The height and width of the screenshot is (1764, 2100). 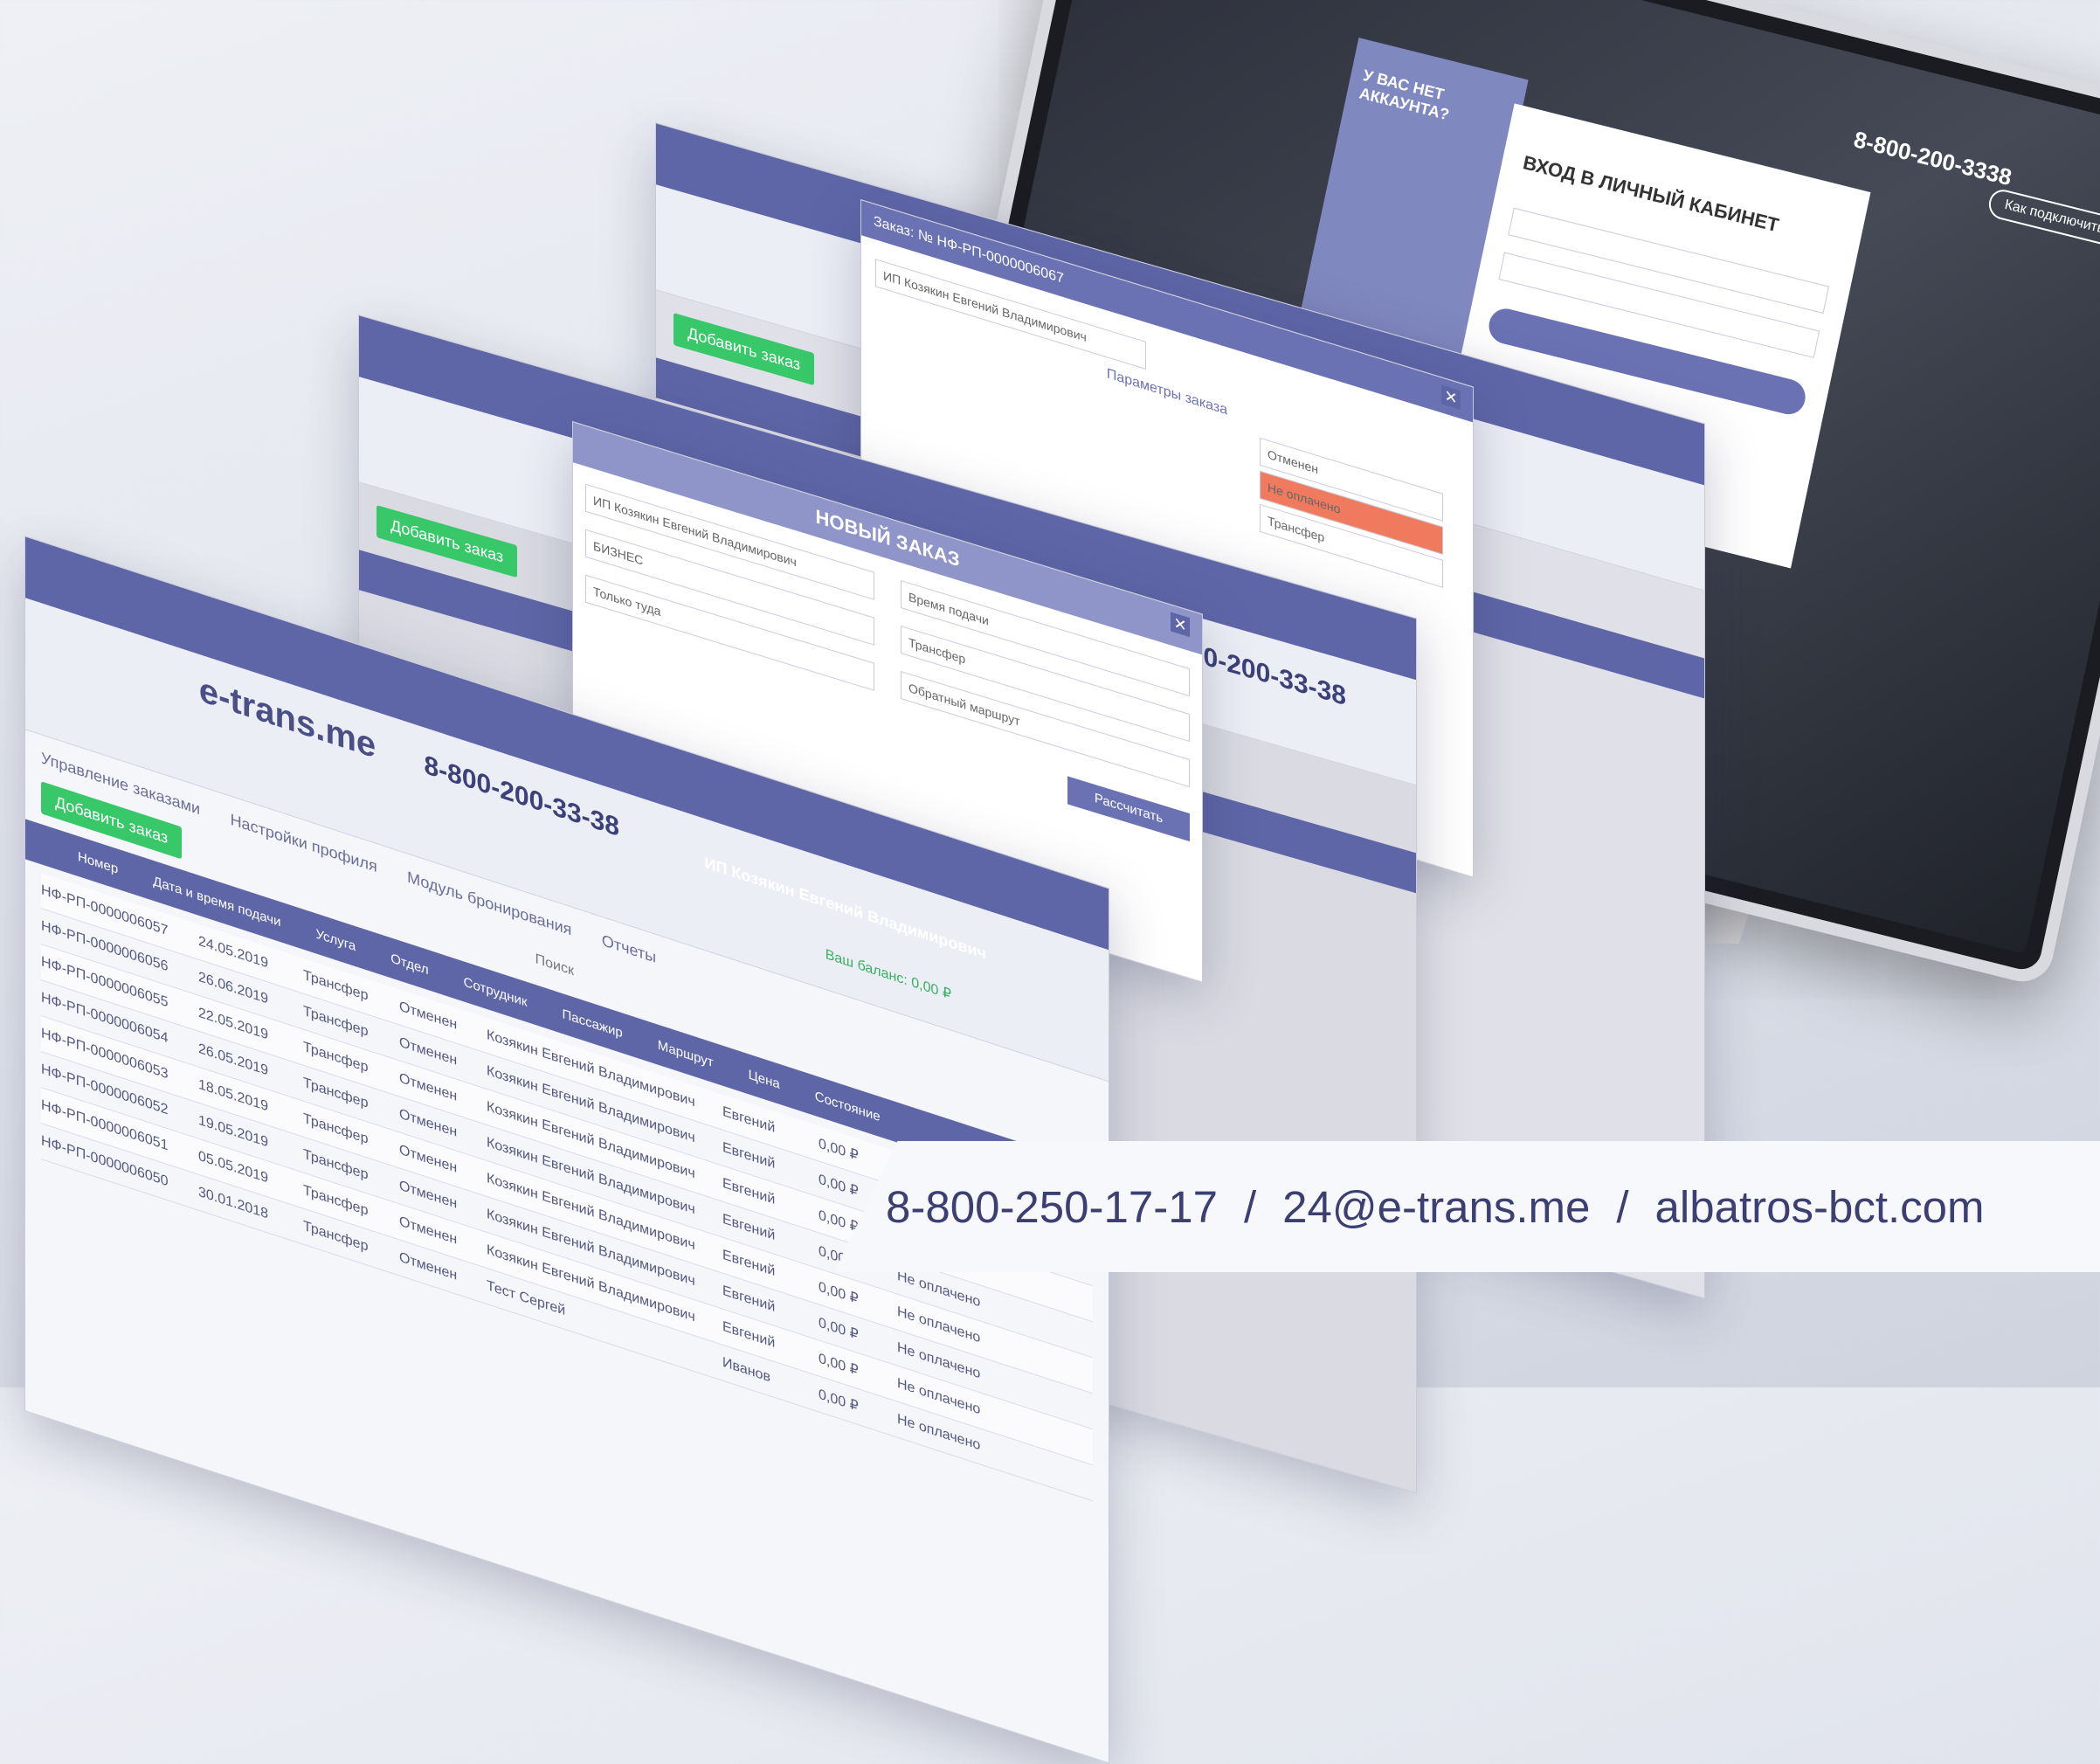 I want to click on tab-reports: Отчеты, so click(x=629, y=949).